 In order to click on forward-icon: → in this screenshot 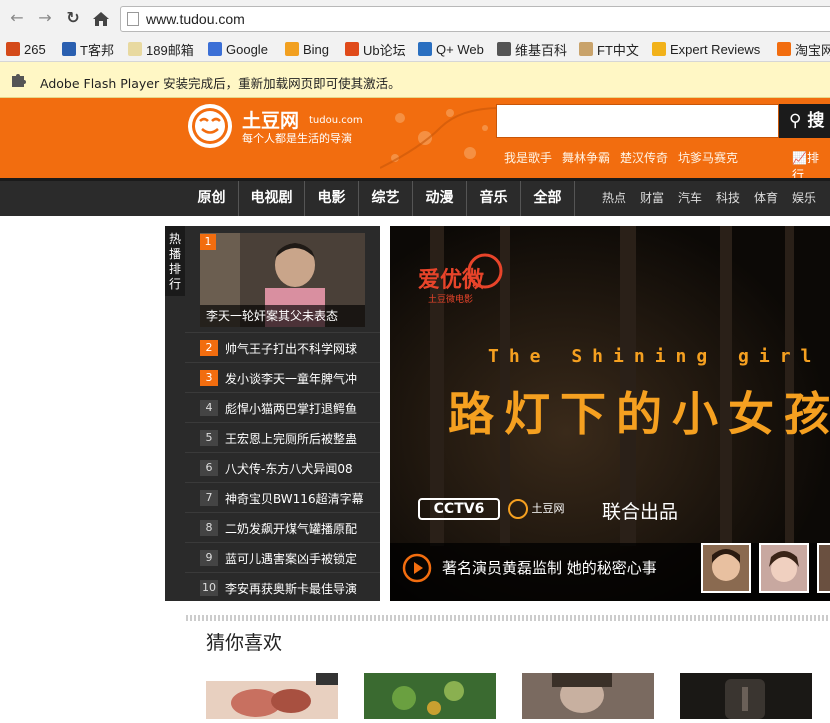, I will do `click(45, 18)`.